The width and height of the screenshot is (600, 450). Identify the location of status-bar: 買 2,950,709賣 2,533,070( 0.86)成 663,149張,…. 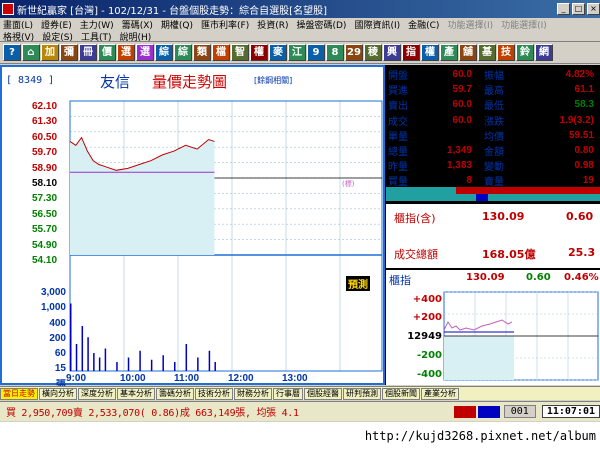
(300, 411).